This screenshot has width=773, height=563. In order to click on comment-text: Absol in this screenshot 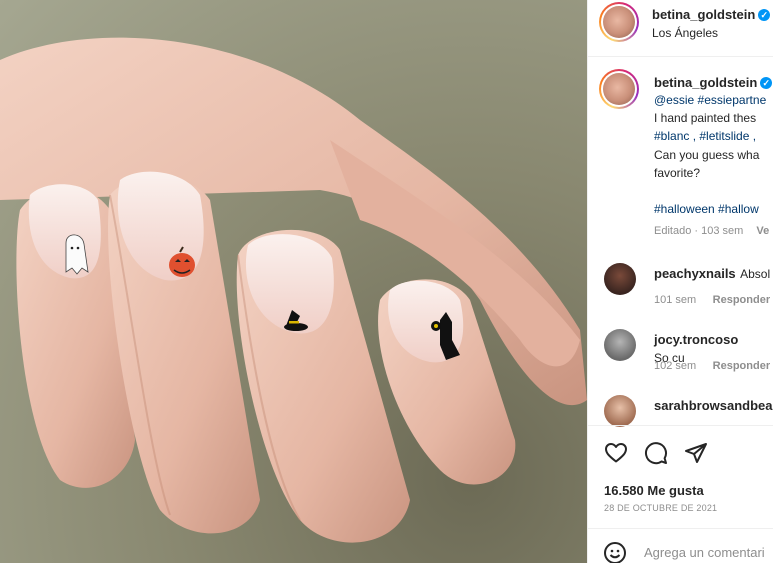, I will do `click(755, 274)`.